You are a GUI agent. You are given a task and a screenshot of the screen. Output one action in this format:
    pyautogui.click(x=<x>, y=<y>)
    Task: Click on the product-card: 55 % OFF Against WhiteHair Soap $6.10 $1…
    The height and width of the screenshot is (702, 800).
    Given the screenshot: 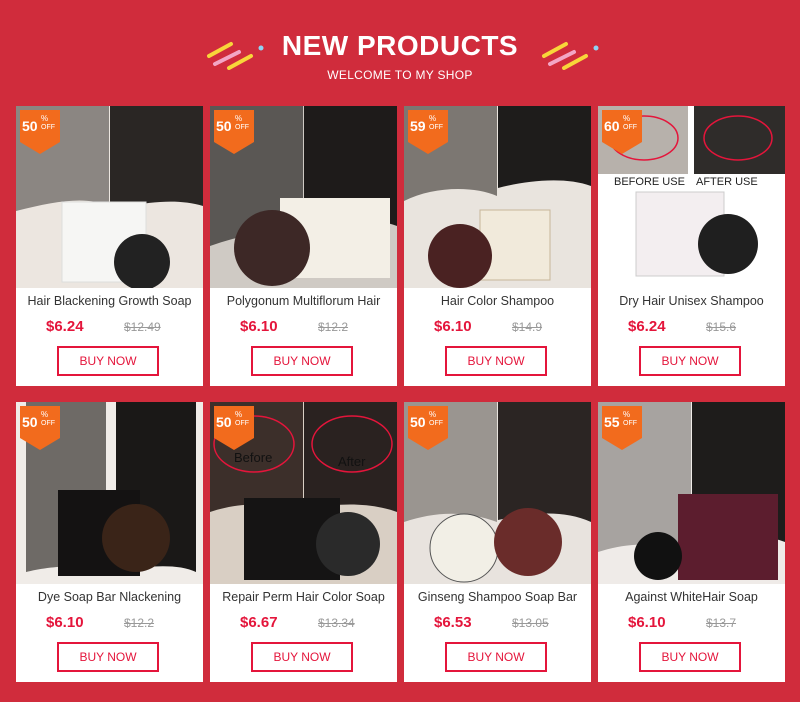 What is the action you would take?
    pyautogui.click(x=691, y=542)
    